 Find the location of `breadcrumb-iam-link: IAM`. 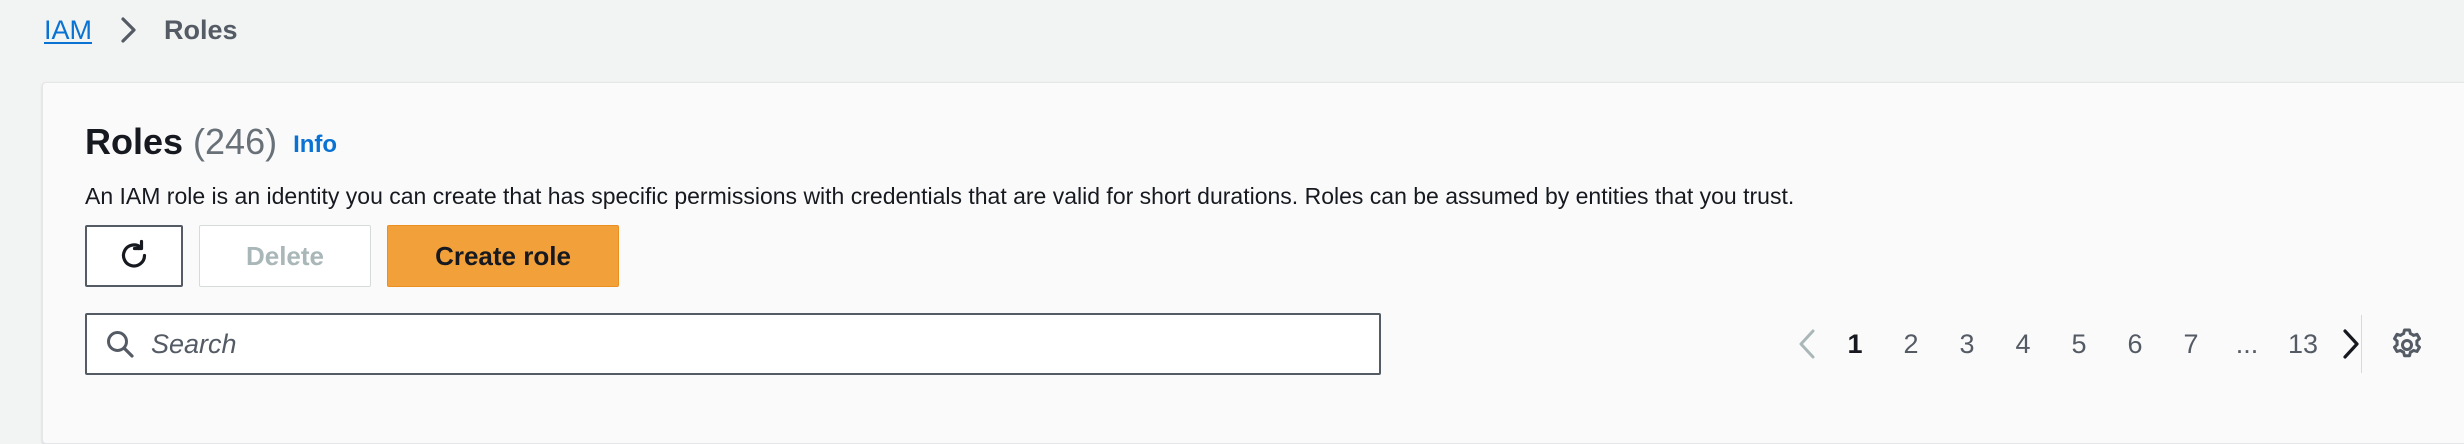

breadcrumb-iam-link: IAM is located at coordinates (68, 30).